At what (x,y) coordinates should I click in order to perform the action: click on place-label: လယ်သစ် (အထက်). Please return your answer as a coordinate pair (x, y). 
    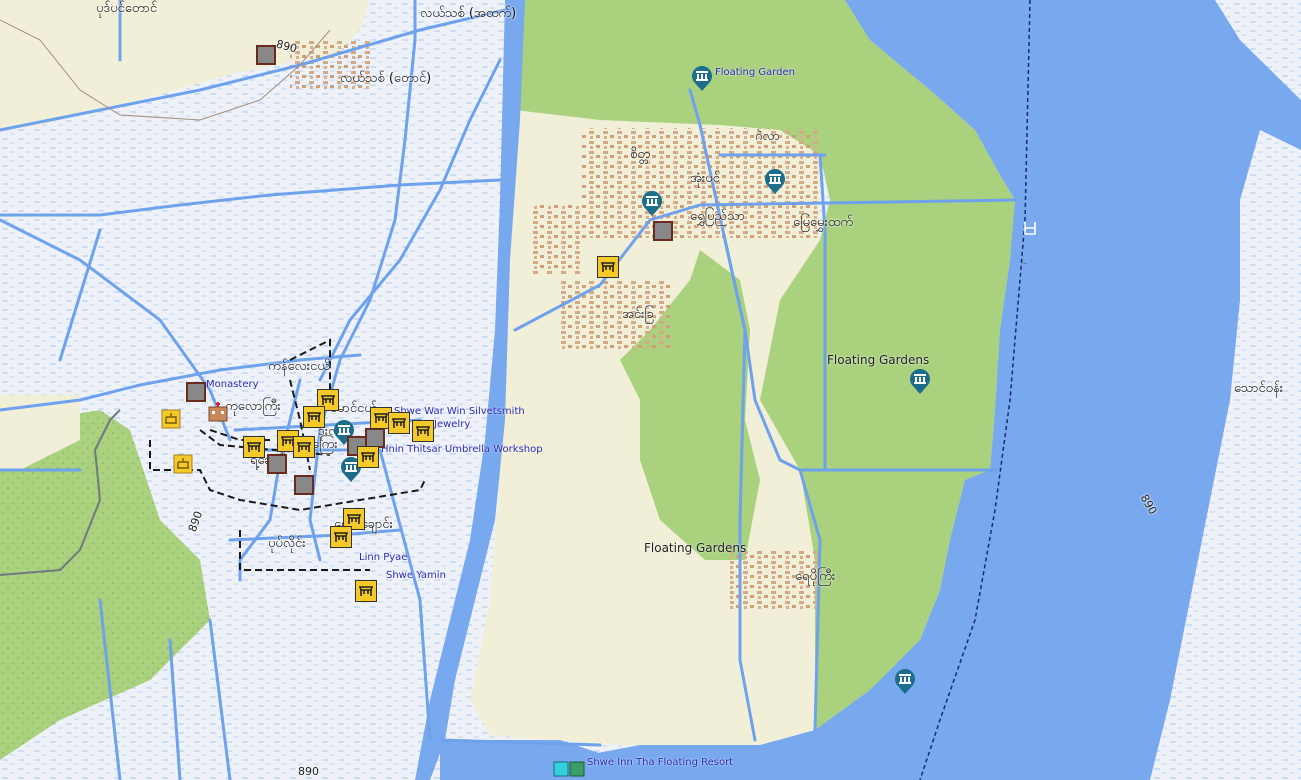
    Looking at the image, I should click on (468, 14).